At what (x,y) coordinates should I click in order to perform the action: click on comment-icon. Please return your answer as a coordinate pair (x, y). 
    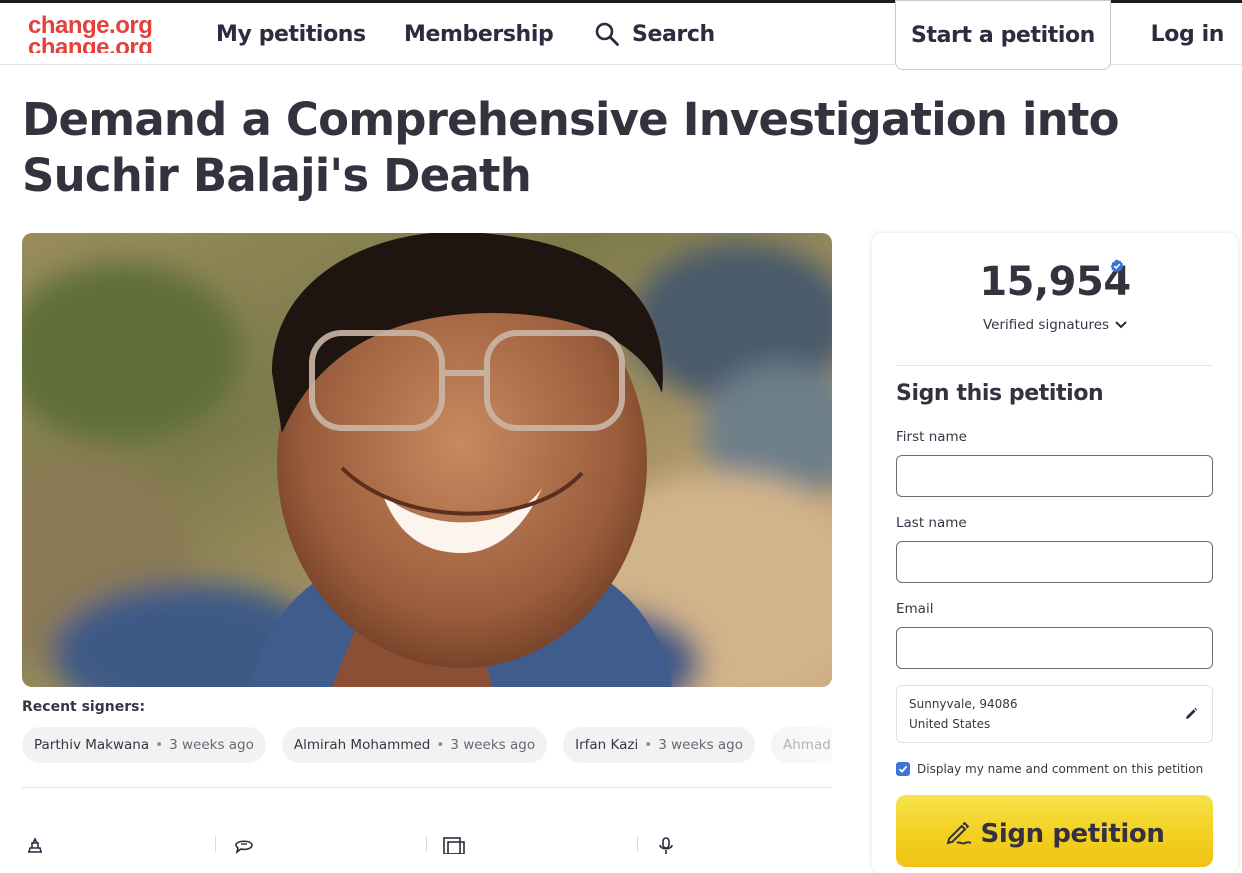
    Looking at the image, I should click on (244, 847).